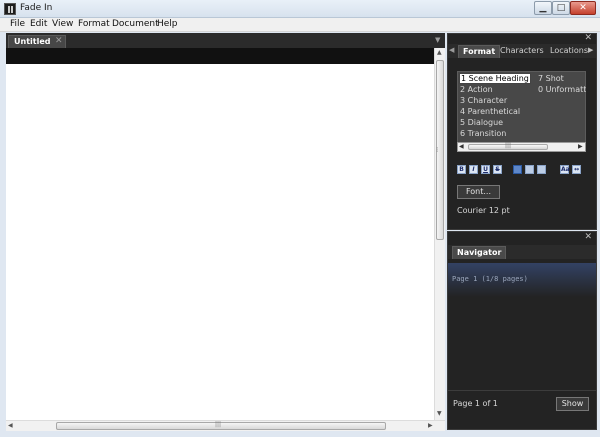 The width and height of the screenshot is (600, 437). What do you see at coordinates (300, 9) in the screenshot?
I see `title-bar: Fade In ▁ □ ✕` at bounding box center [300, 9].